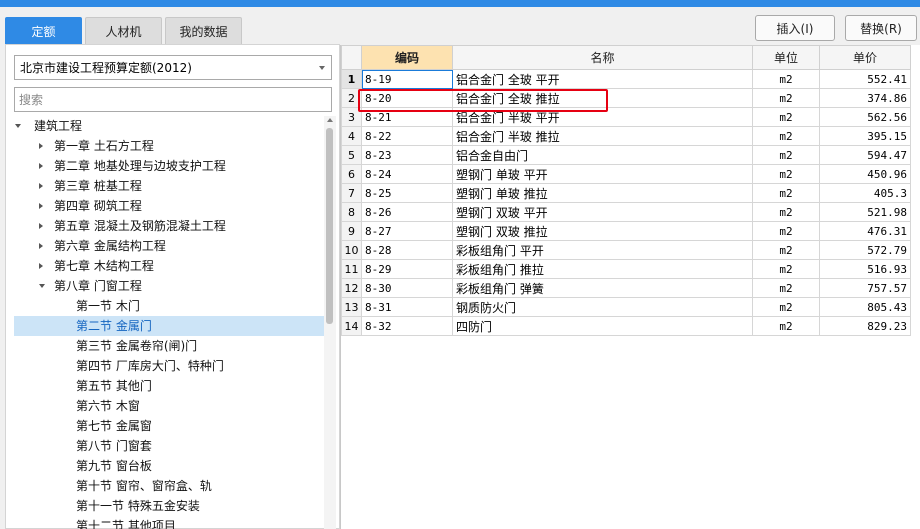  What do you see at coordinates (602, 174) in the screenshot?
I see `cell-name: 塑钢门 单玻 平开` at bounding box center [602, 174].